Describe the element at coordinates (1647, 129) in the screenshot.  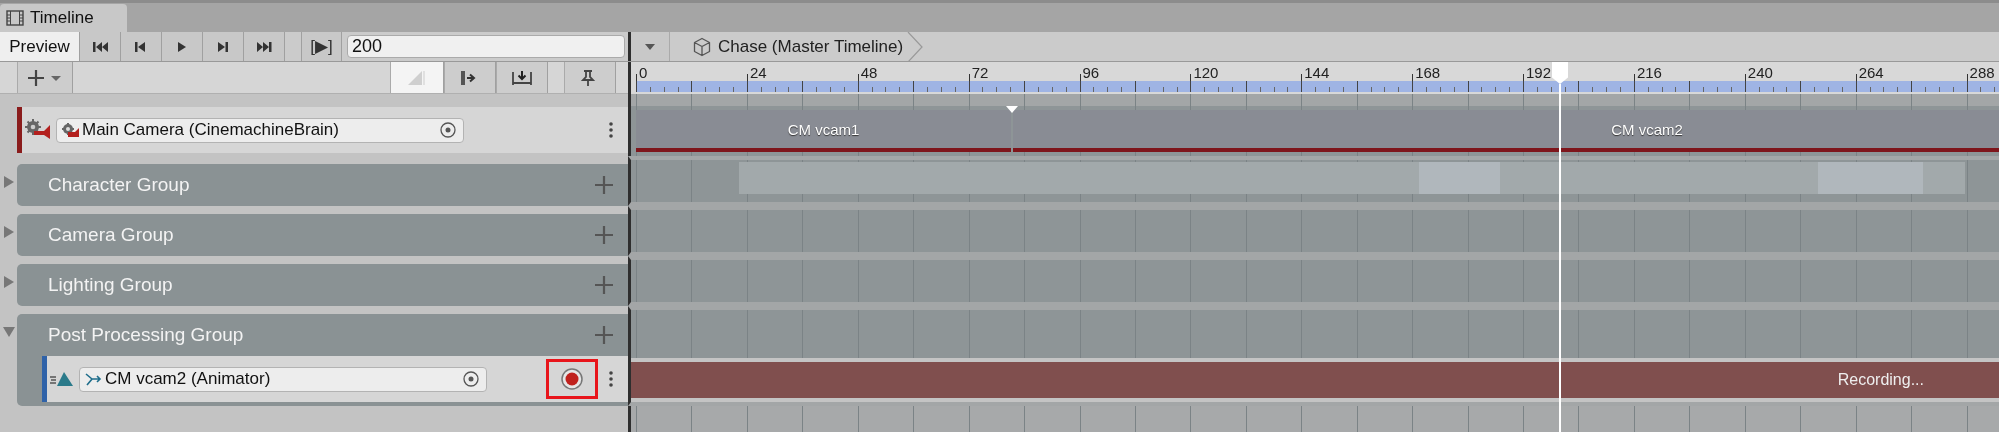
I see `clip-label: CM vcam2` at that location.